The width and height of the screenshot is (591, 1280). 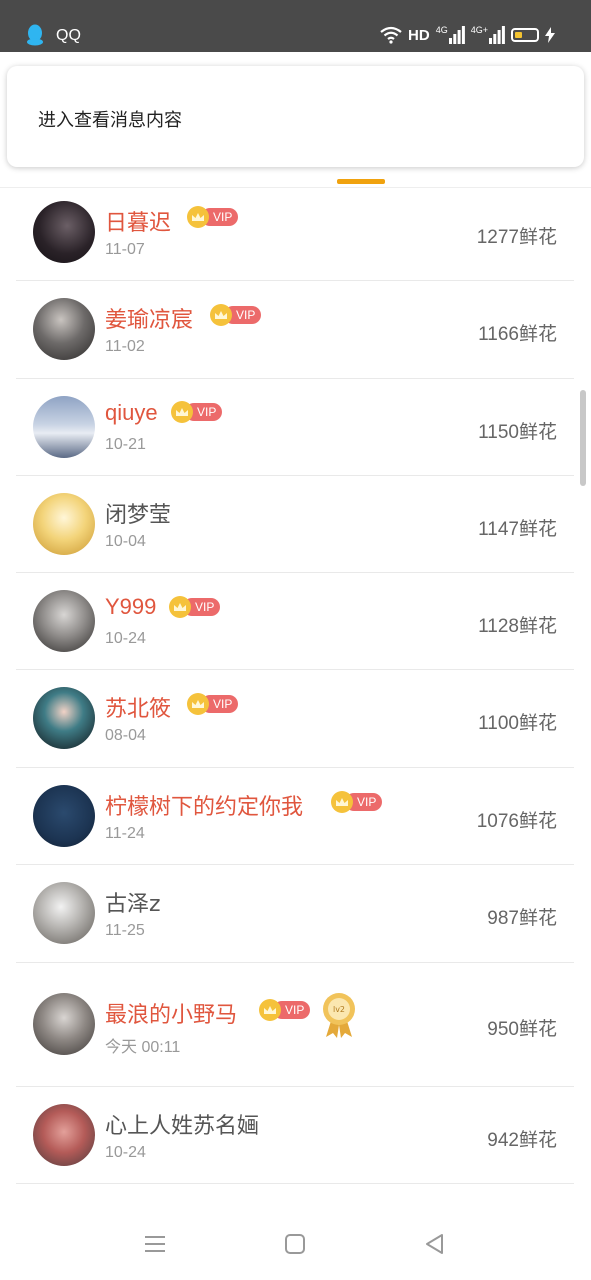 What do you see at coordinates (295, 116) in the screenshot?
I see `message-notification: 进入查看消息内容` at bounding box center [295, 116].